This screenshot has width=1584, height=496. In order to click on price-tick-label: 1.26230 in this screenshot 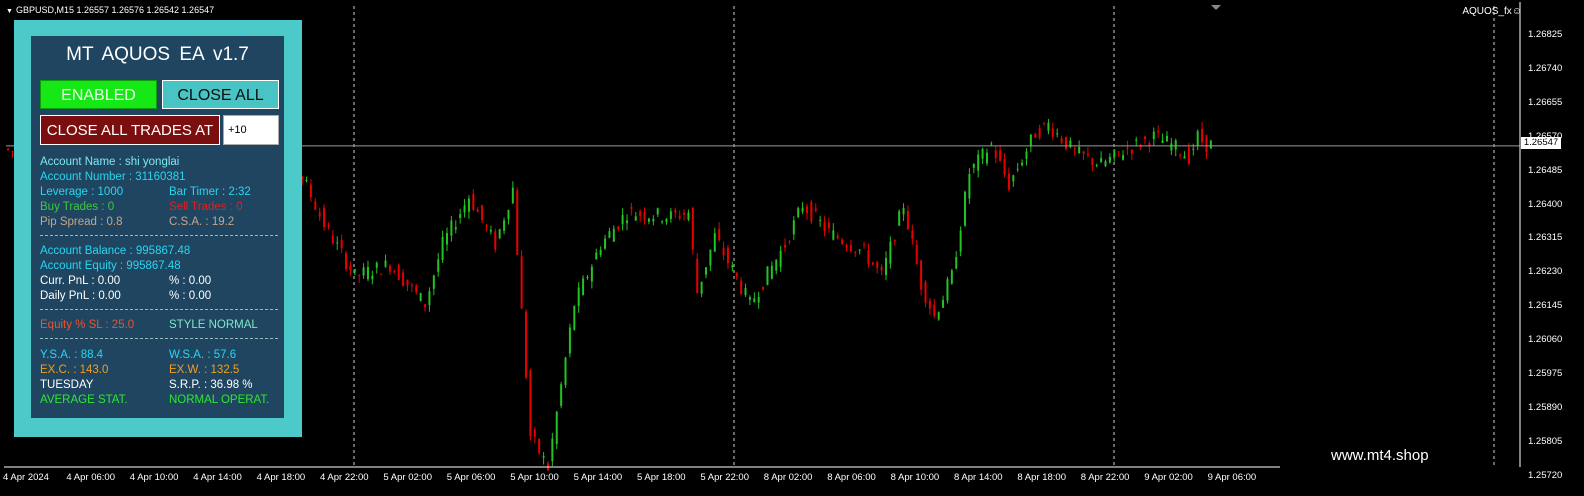, I will do `click(1545, 272)`.